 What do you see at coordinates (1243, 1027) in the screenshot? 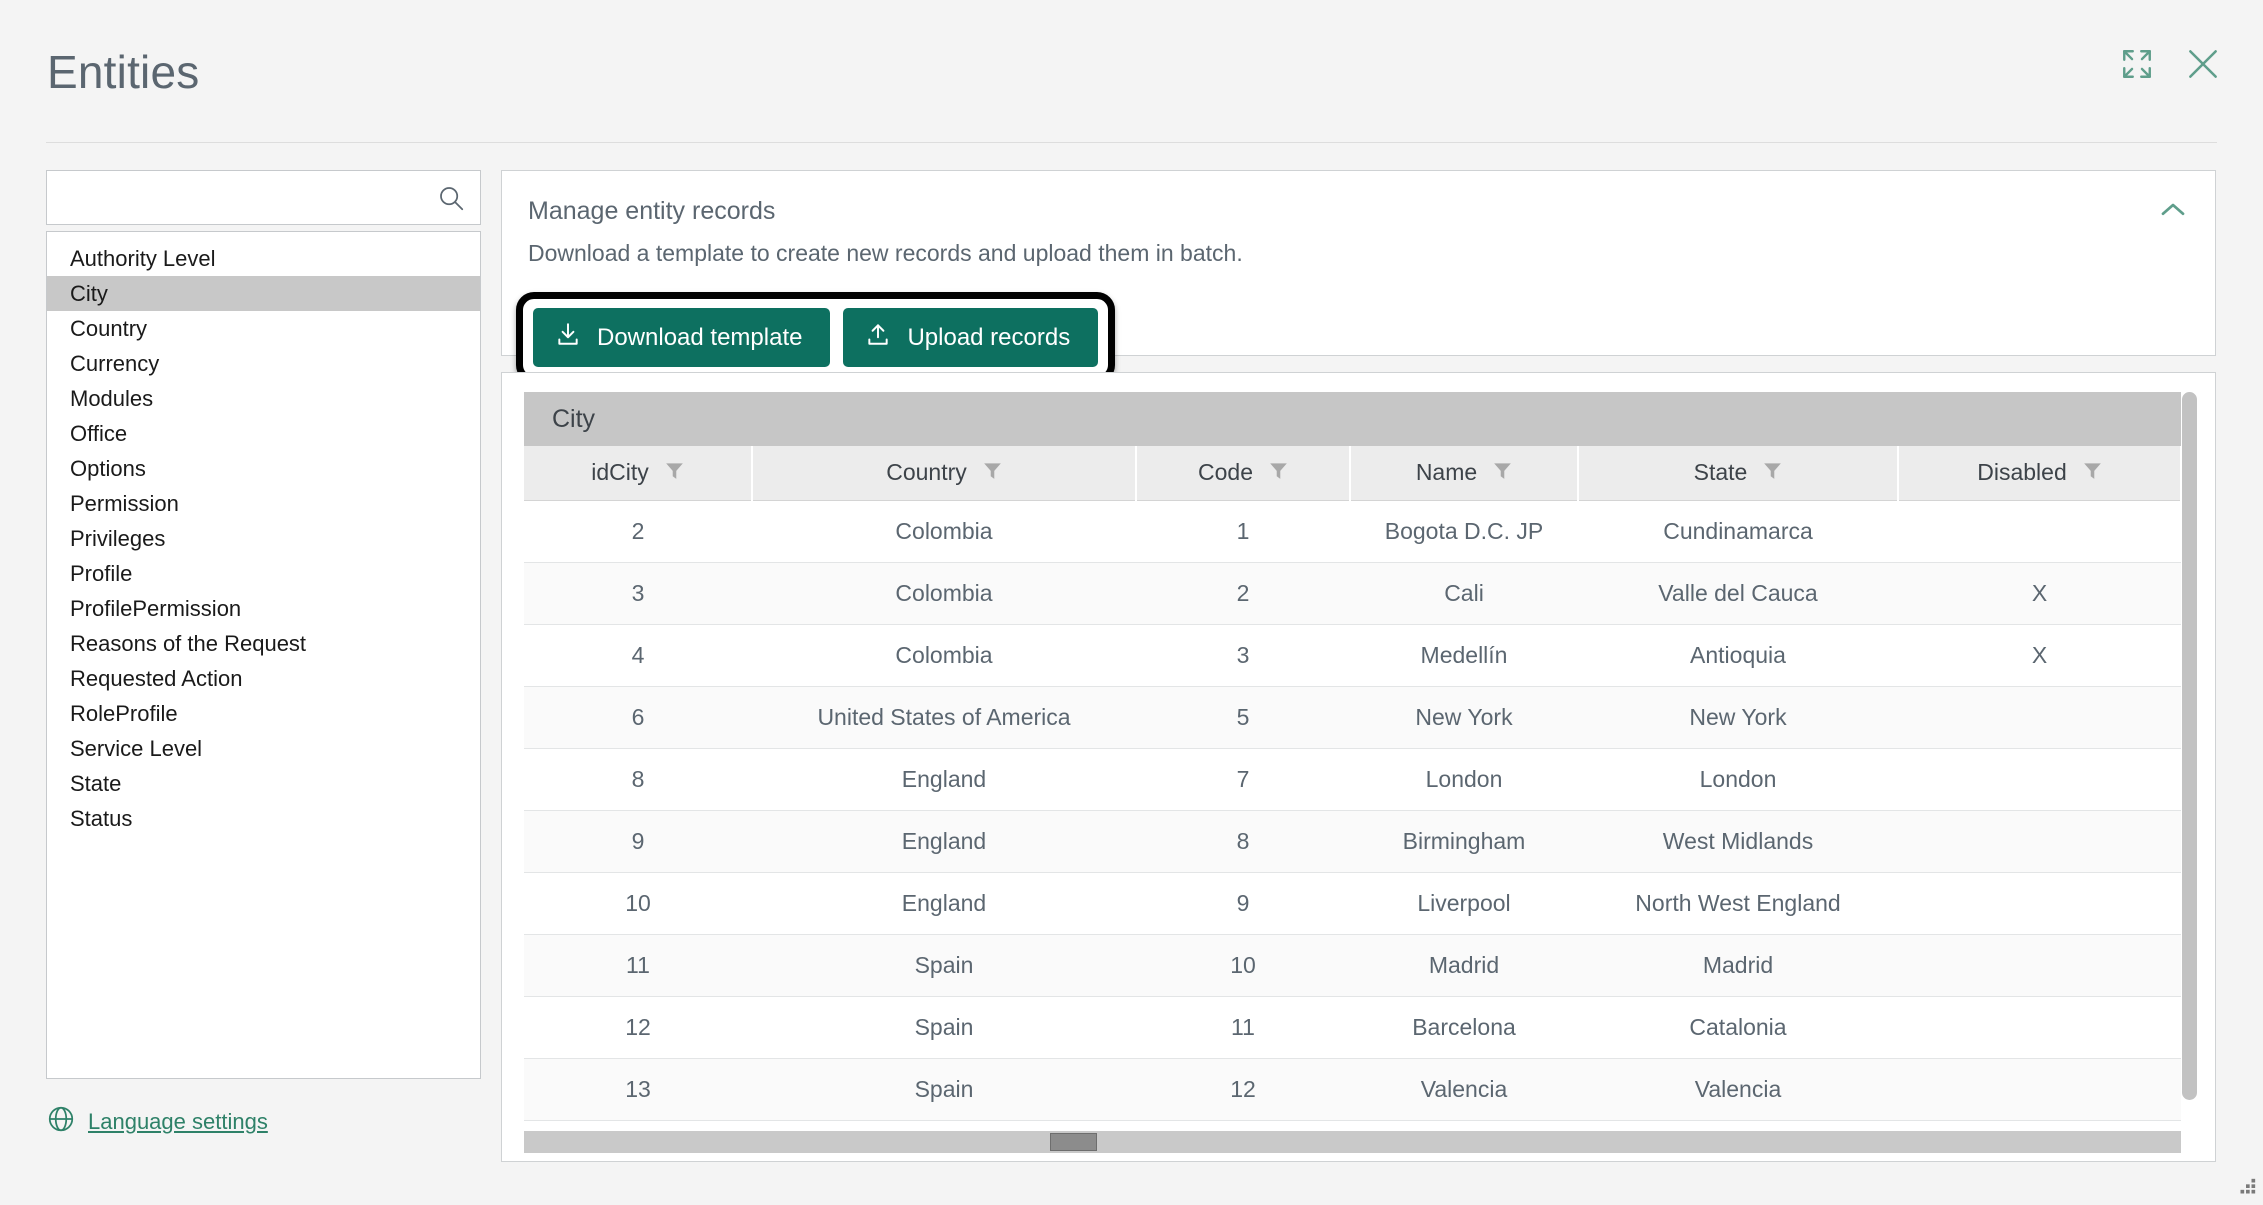
I see `cell-code: 11` at bounding box center [1243, 1027].